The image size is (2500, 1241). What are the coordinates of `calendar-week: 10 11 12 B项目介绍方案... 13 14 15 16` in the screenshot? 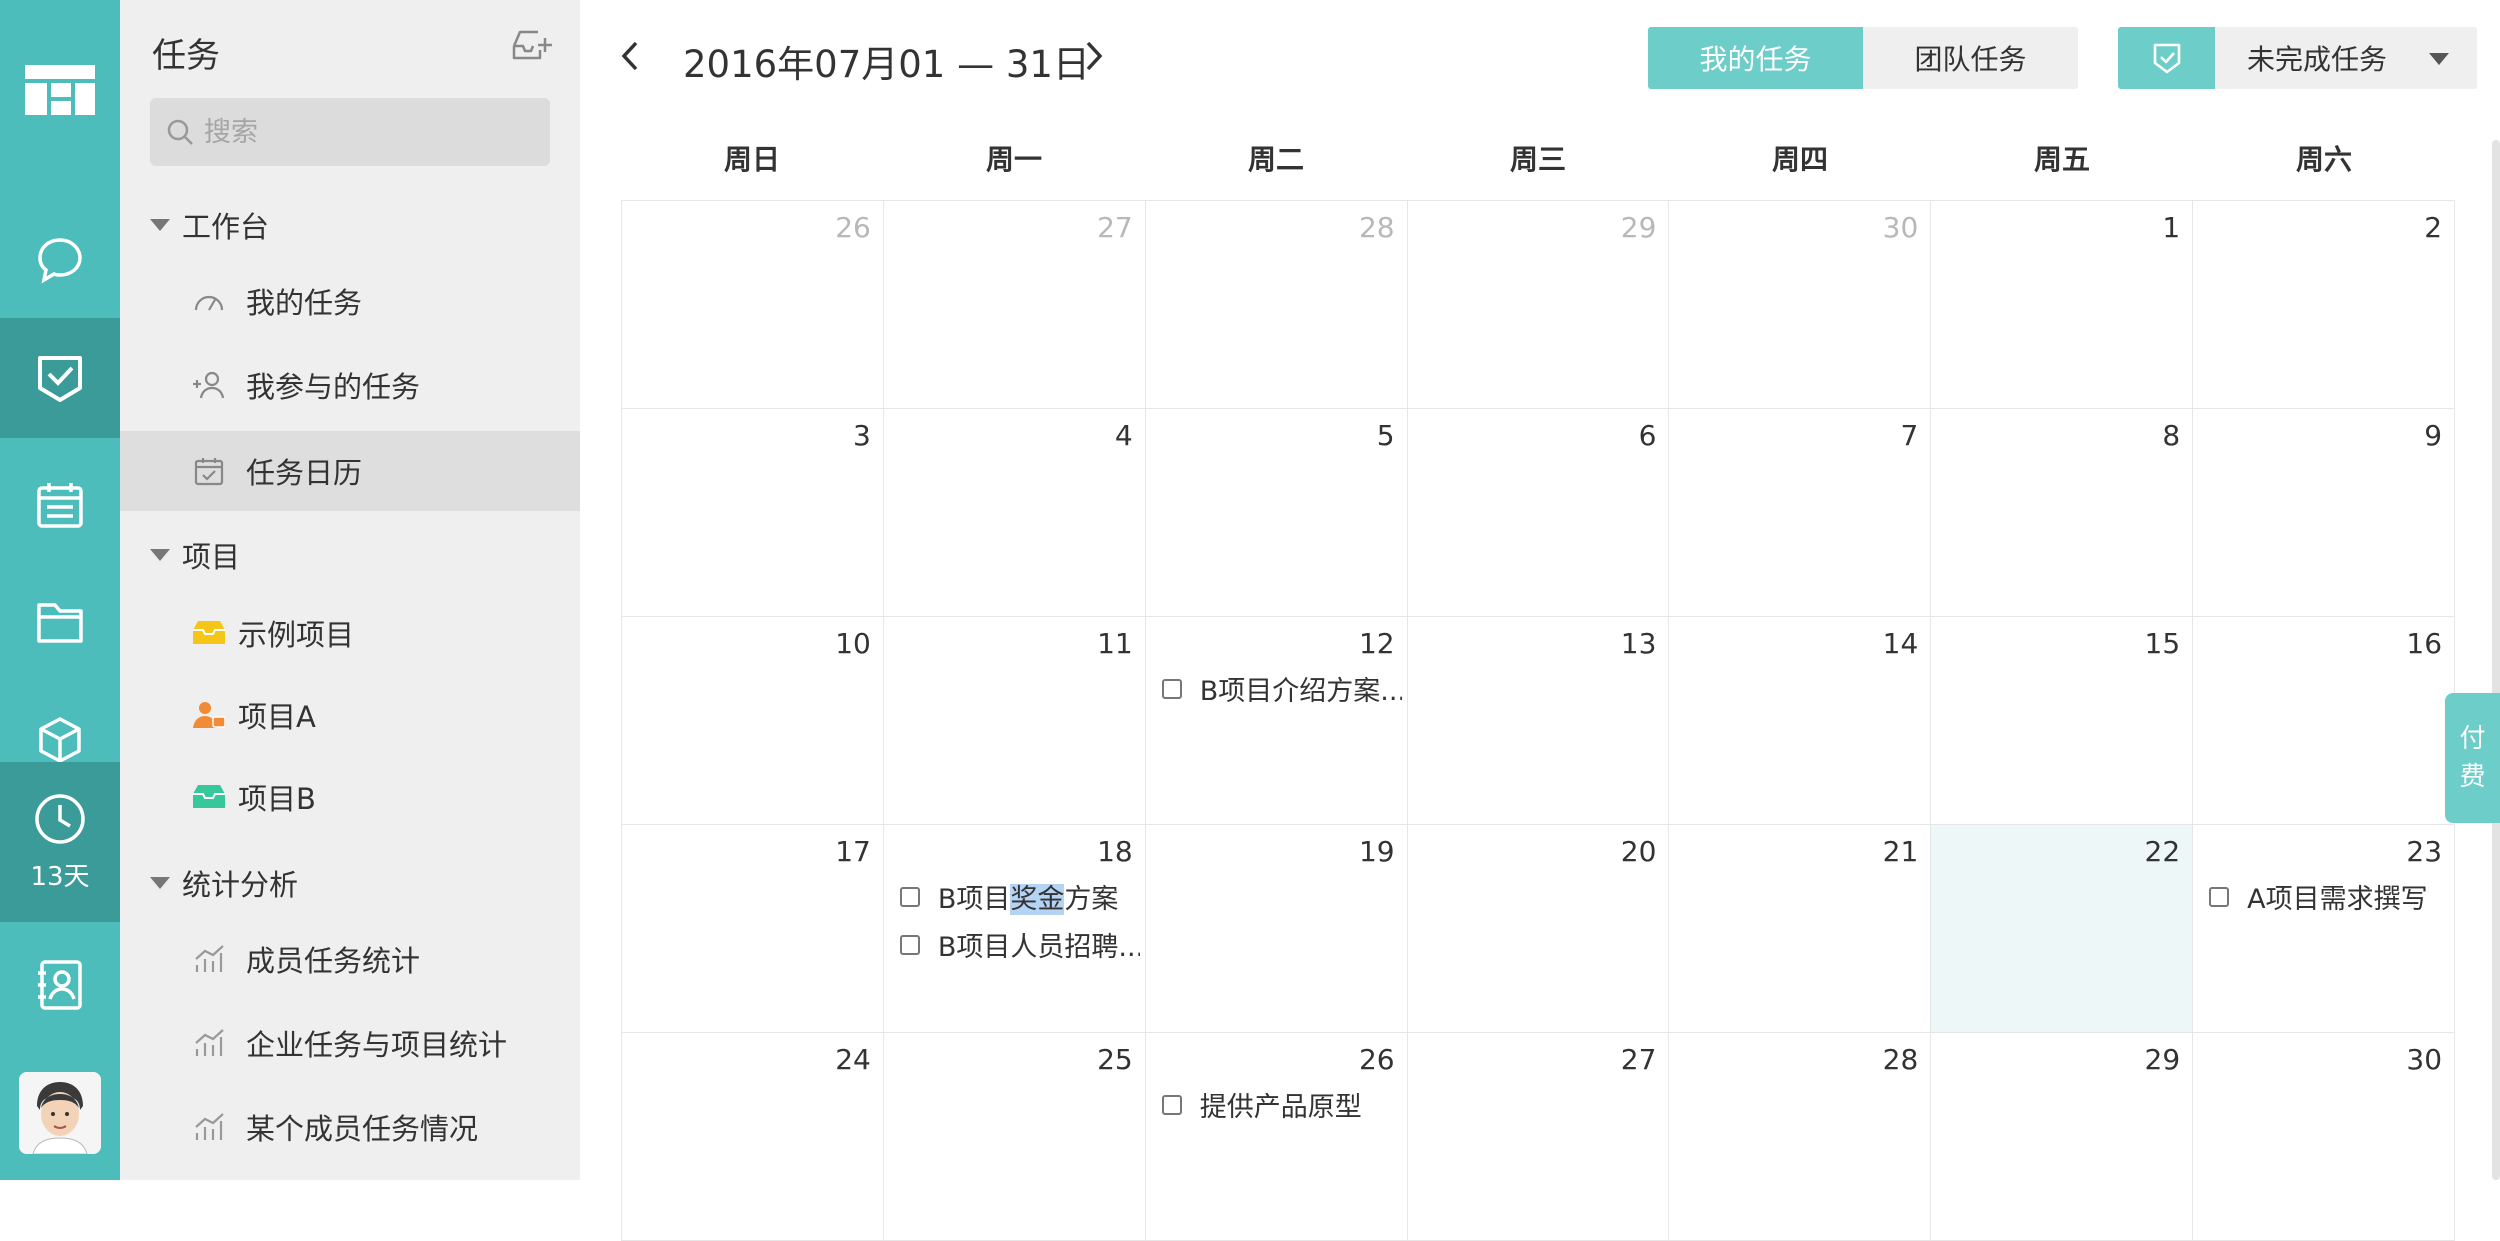 It's located at (1539, 721).